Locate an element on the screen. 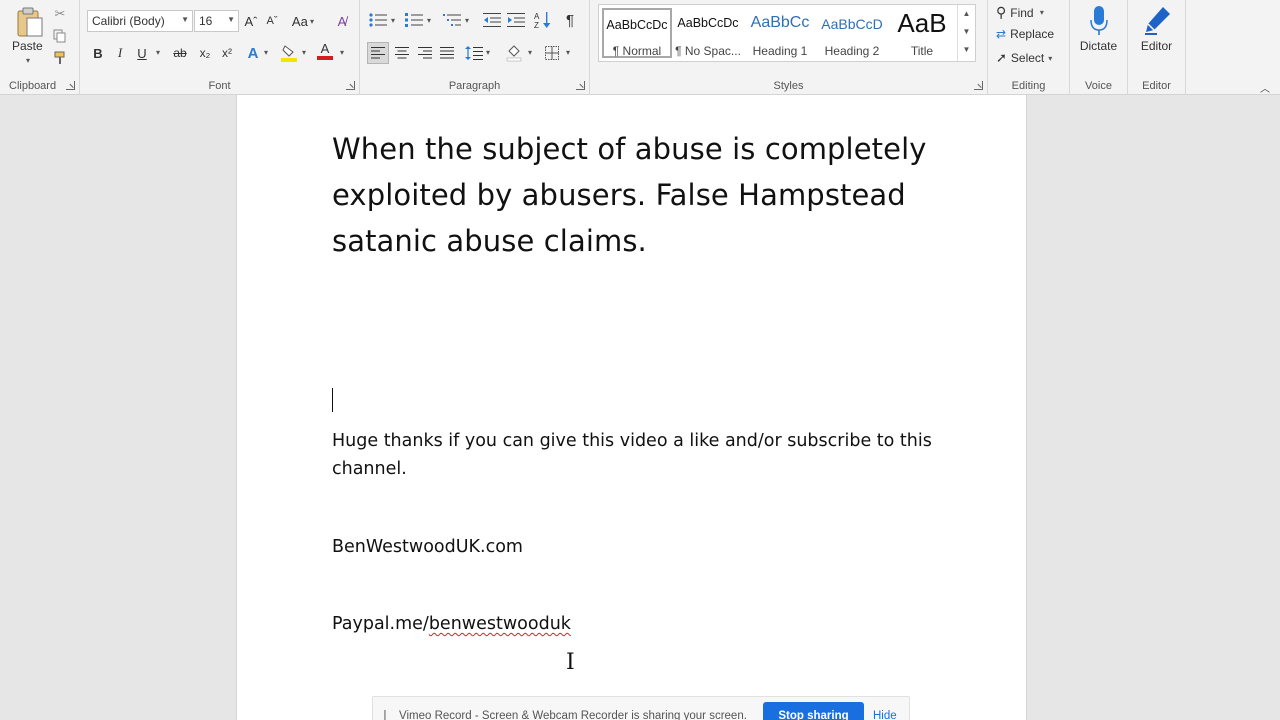  font-launcher-icon is located at coordinates (350, 85).